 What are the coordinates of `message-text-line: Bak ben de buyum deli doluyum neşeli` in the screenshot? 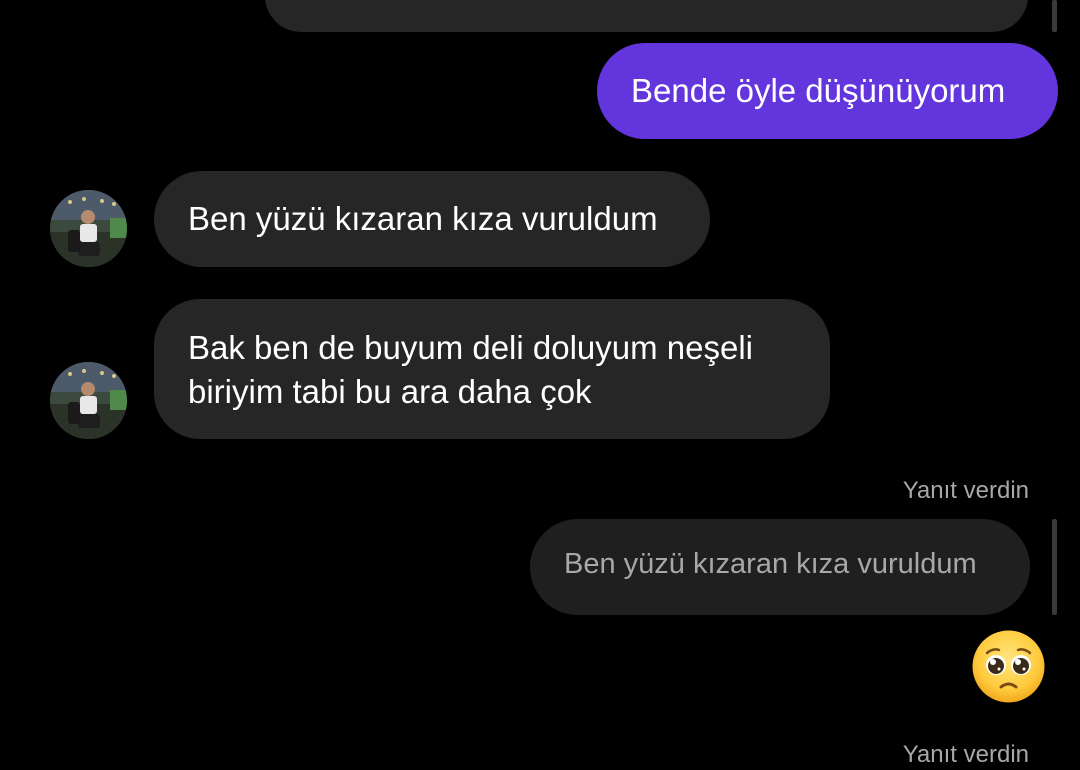 It's located at (471, 347).